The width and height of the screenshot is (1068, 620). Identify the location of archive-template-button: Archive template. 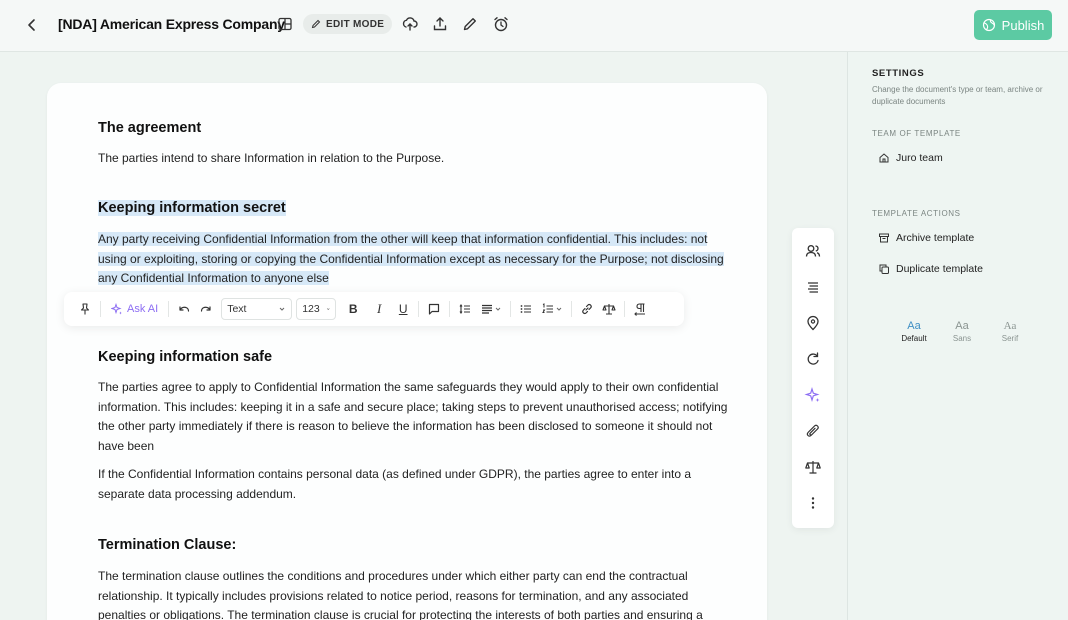
(926, 238).